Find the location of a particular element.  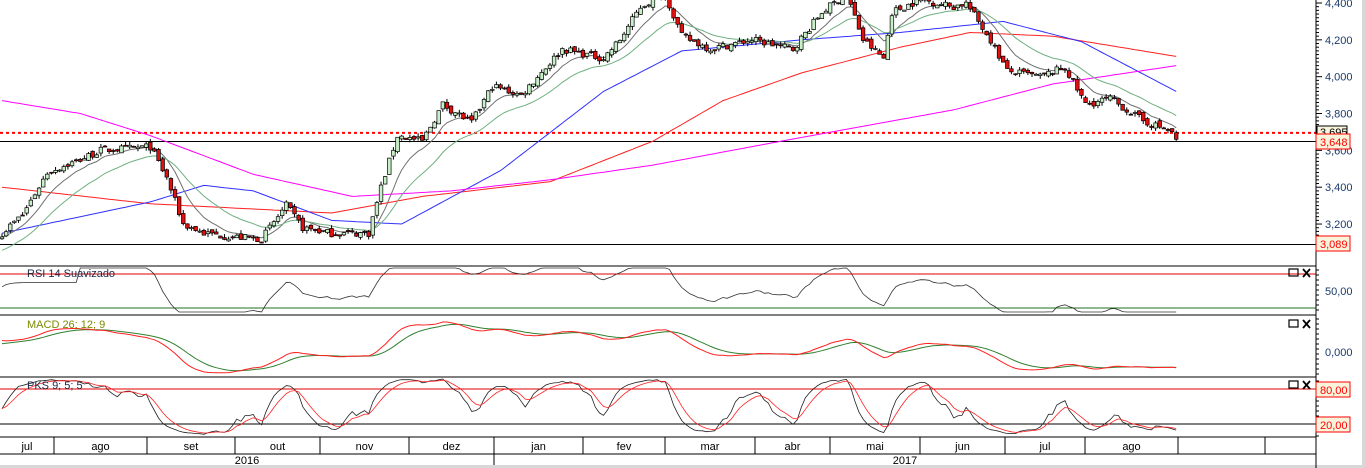

svg-text: 3,648 is located at coordinates (1334, 143).